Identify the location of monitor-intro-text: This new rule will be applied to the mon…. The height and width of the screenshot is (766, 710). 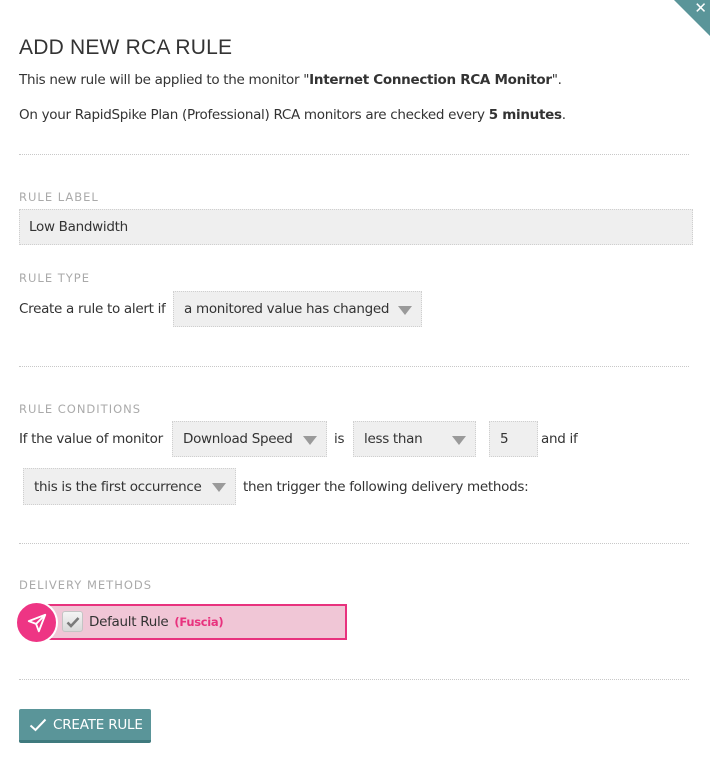
(290, 80).